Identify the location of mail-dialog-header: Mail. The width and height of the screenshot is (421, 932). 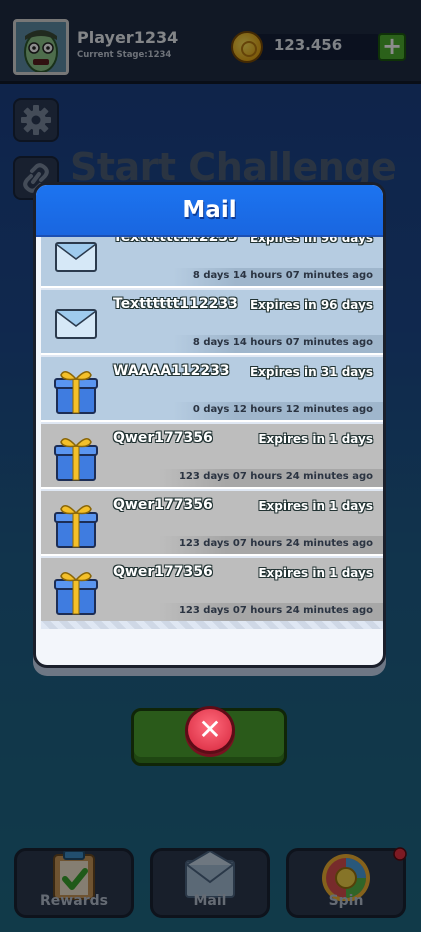
(209, 211).